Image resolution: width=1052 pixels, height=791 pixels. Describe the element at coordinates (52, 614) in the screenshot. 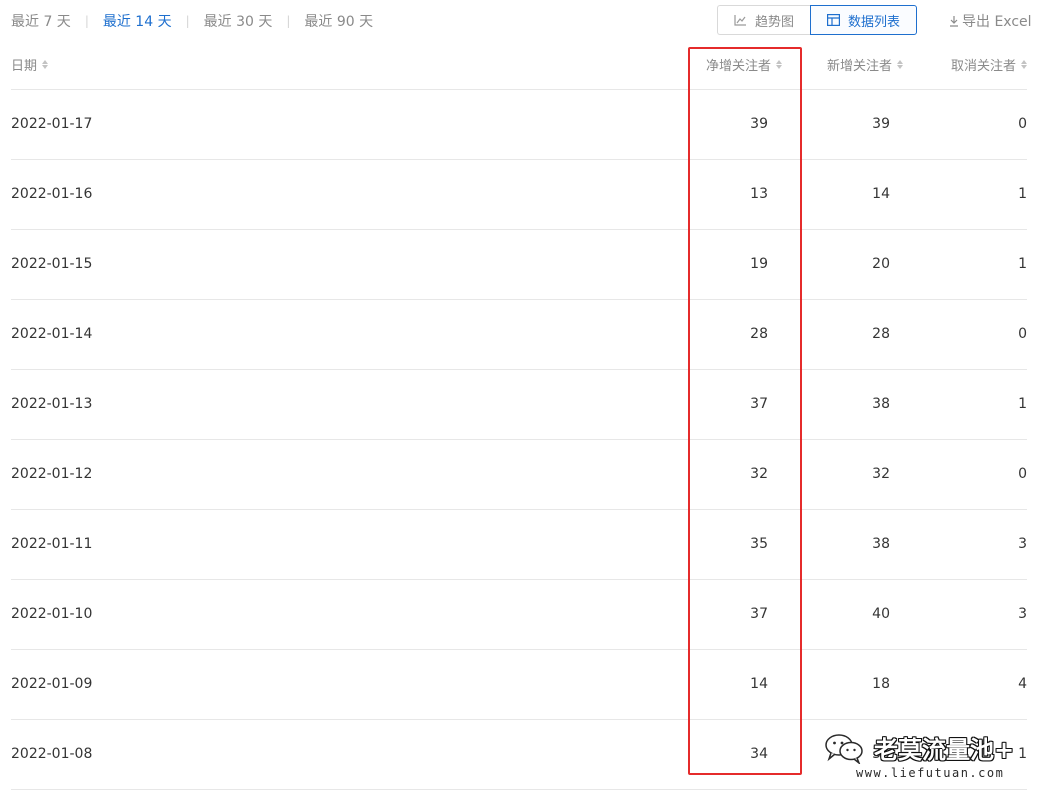

I see `date-cell: 2022-01-10` at that location.